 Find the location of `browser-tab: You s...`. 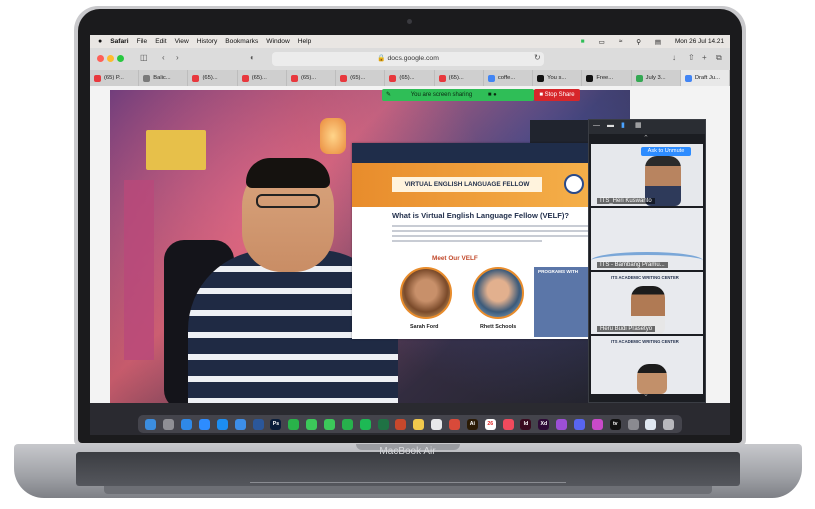

browser-tab: You s... is located at coordinates (558, 78).